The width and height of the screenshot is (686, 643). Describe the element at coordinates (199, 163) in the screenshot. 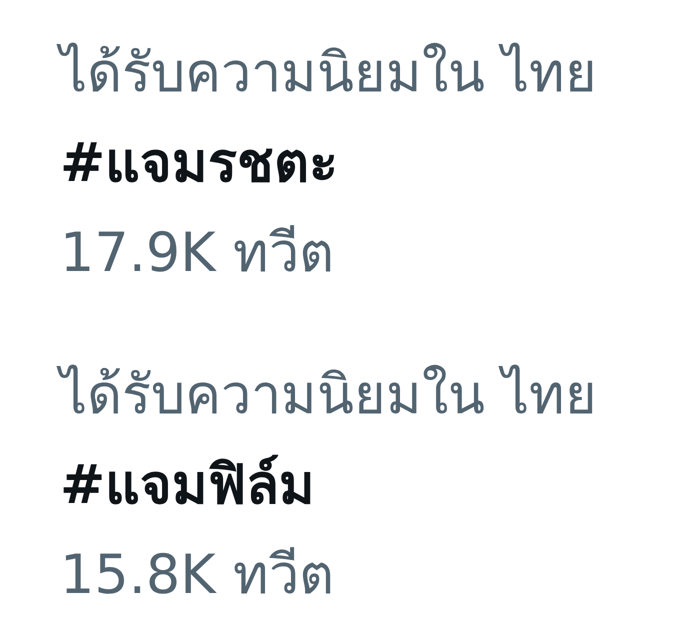

I see `trend-hashtag: #แจมรชตะ` at that location.